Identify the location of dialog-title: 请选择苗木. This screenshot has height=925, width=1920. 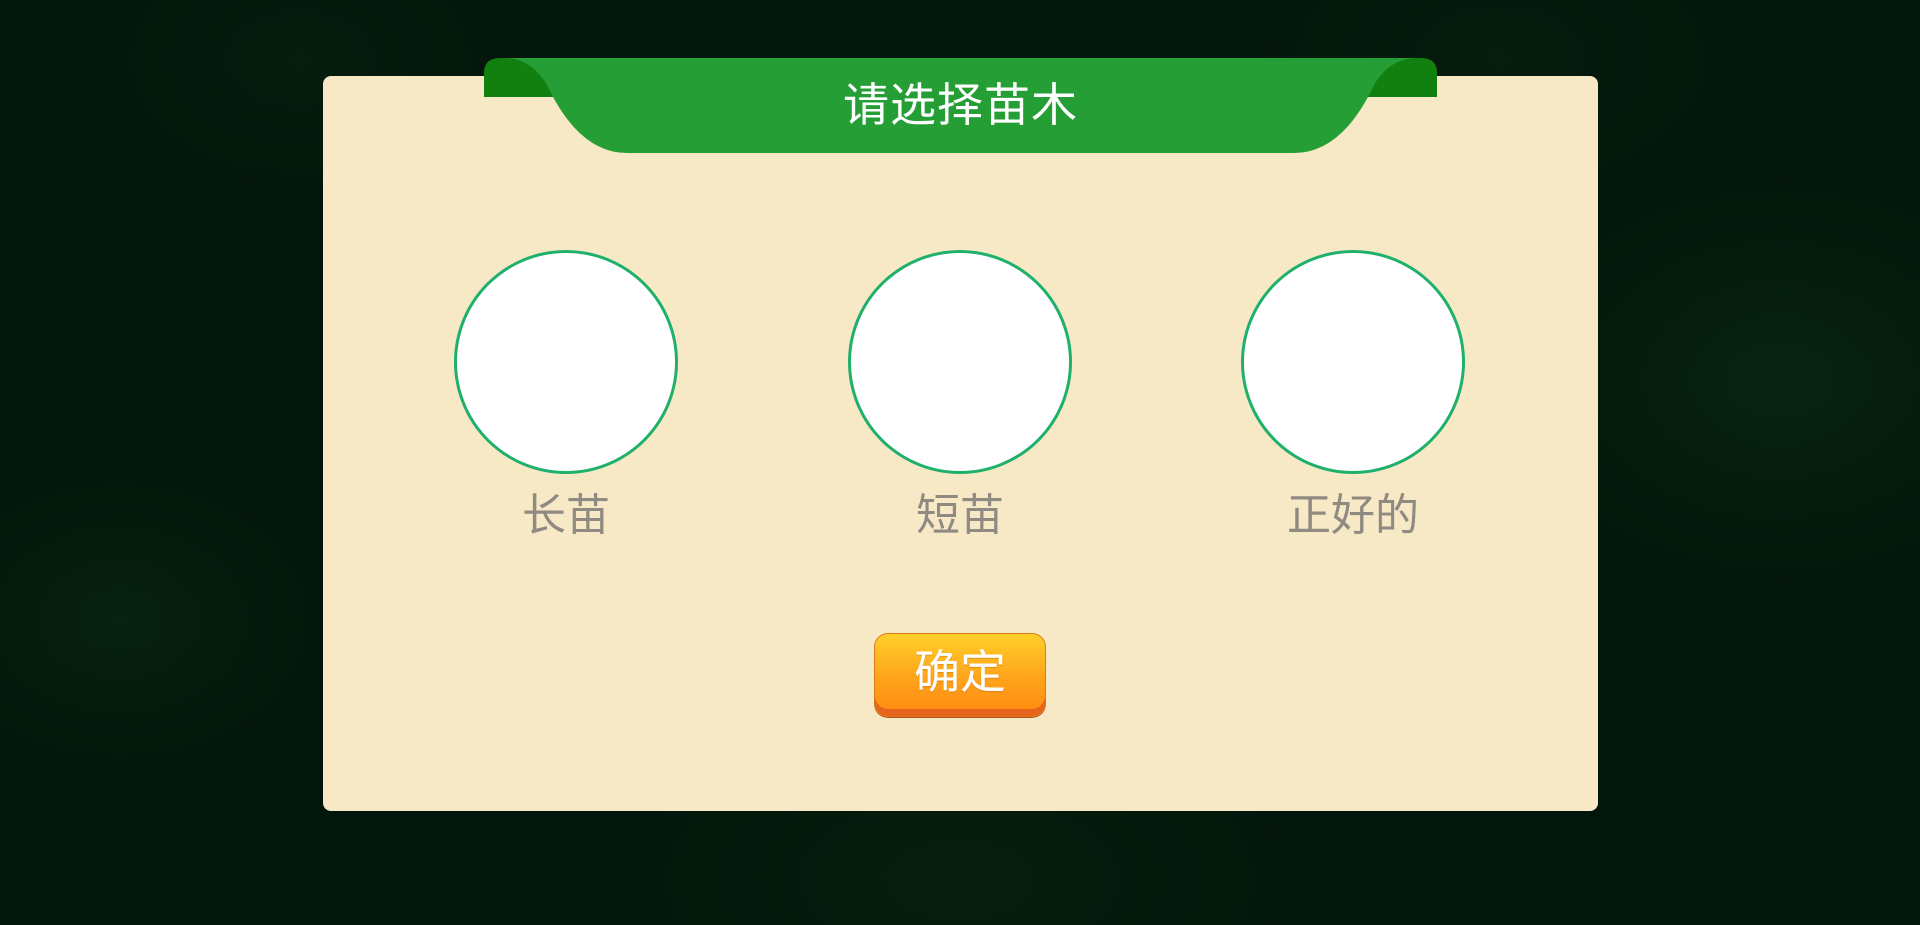
(960, 105).